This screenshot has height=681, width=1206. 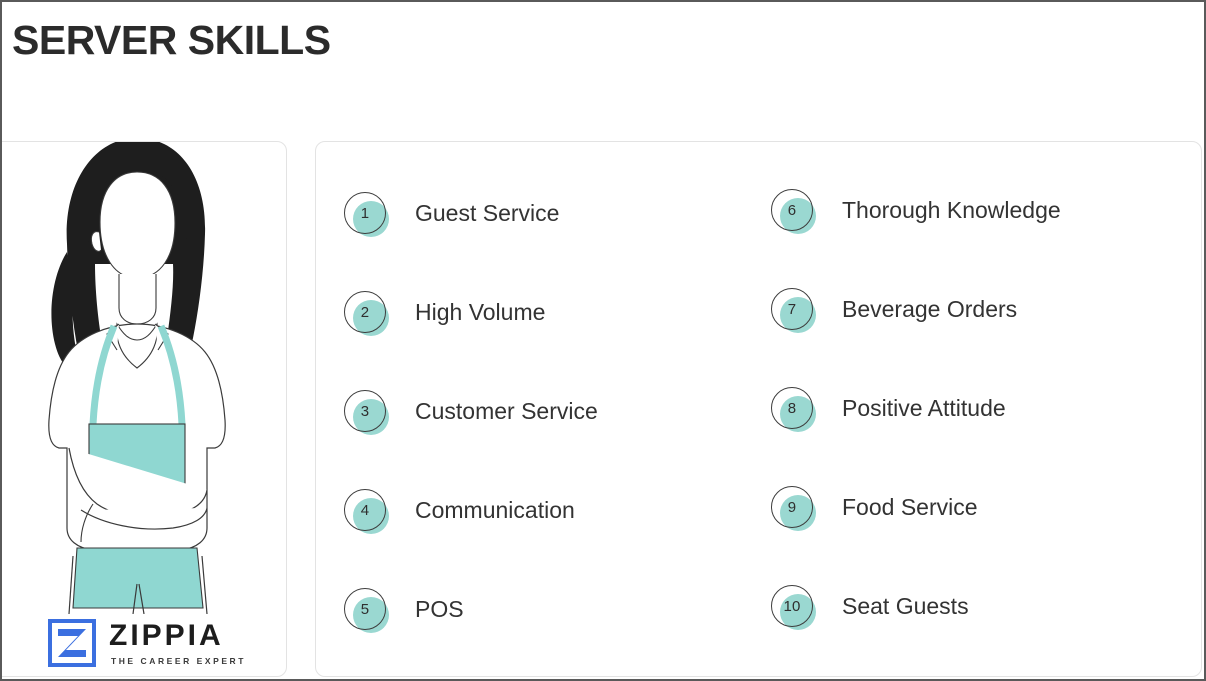 I want to click on zippia-wordmark-group: ZIPPIA THE CAREER EXPERT, so click(x=177, y=642).